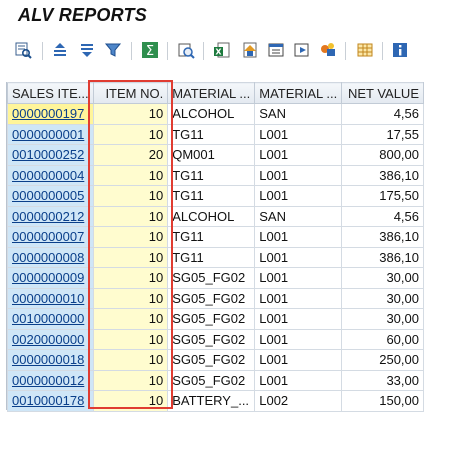  I want to click on cell-sales-item: 0010000252, so click(50, 155).